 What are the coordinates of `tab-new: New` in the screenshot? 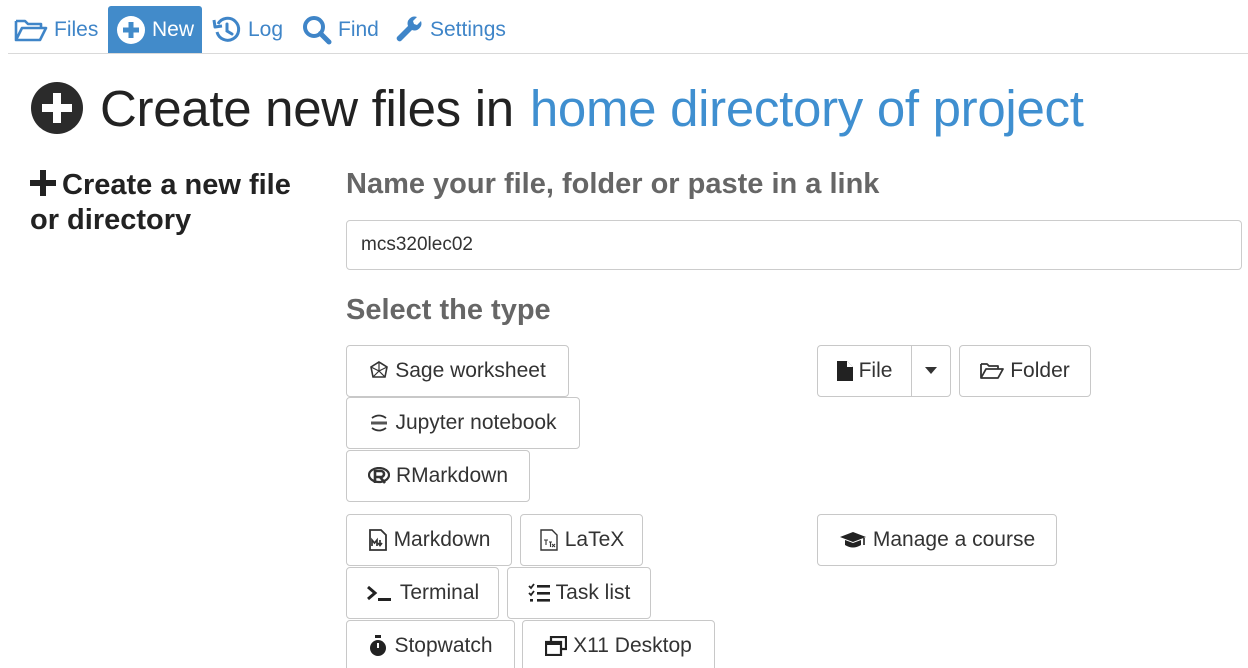 It's located at (155, 30).